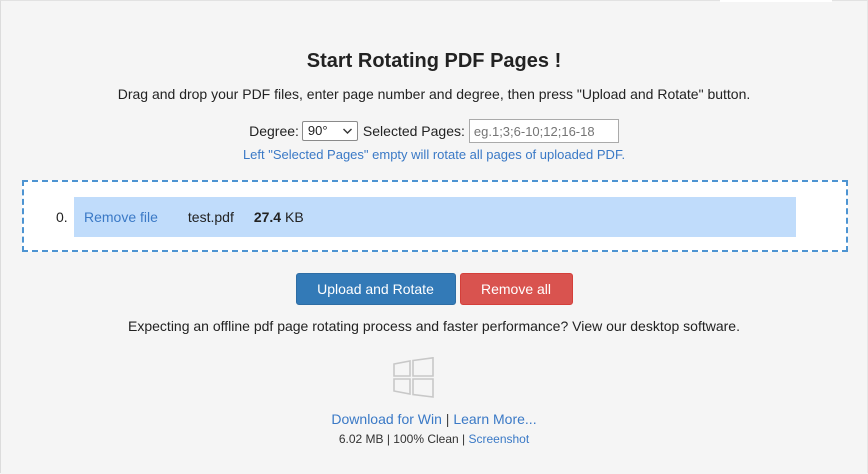  What do you see at coordinates (434, 61) in the screenshot?
I see `page-title: Start Rotating PDF Pages !` at bounding box center [434, 61].